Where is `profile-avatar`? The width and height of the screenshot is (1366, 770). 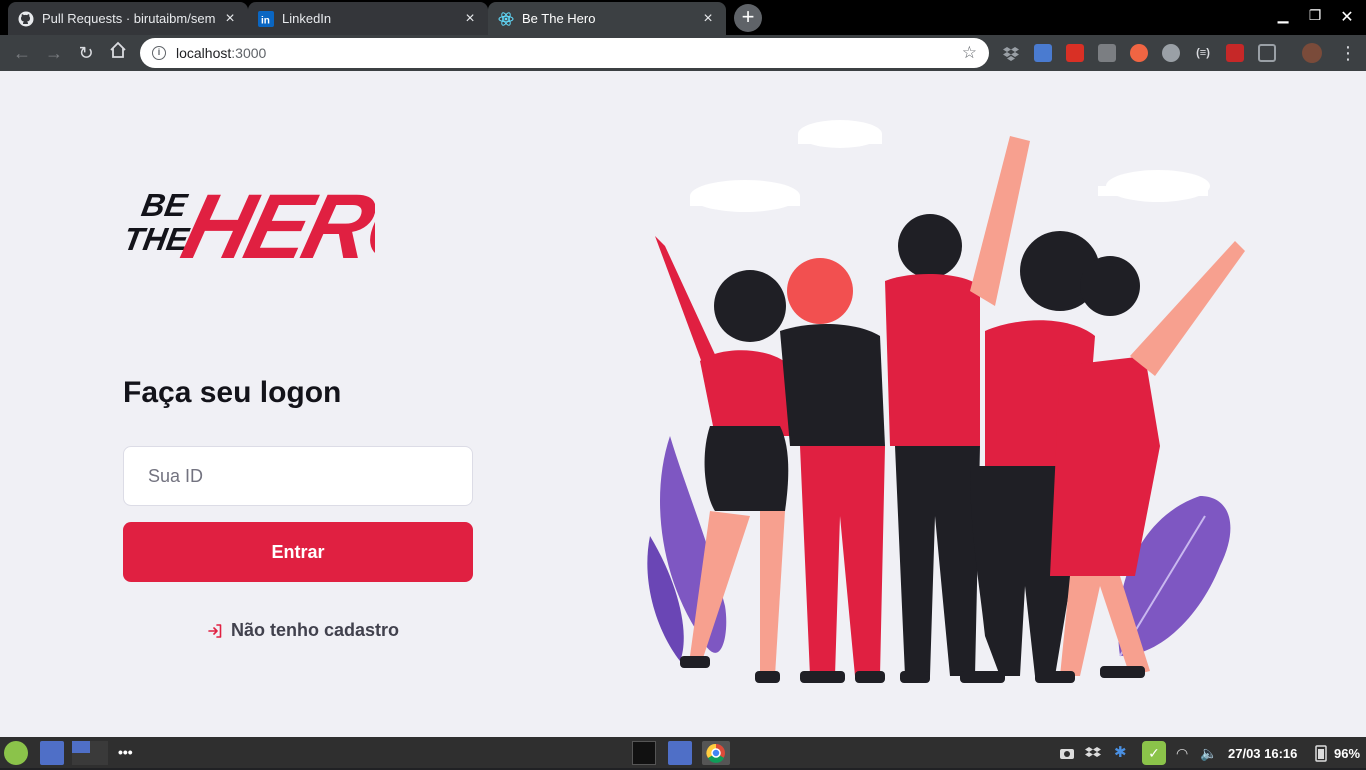
profile-avatar is located at coordinates (1312, 53).